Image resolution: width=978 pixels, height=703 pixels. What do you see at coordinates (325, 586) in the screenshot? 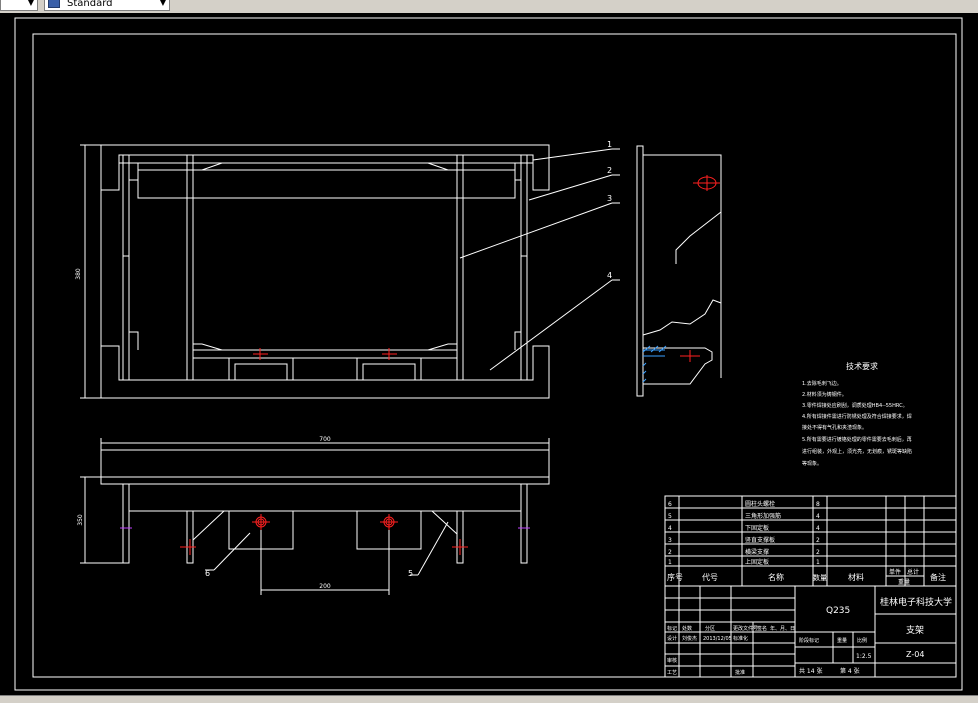
I see `dim-hole-spacing-label: 200` at bounding box center [325, 586].